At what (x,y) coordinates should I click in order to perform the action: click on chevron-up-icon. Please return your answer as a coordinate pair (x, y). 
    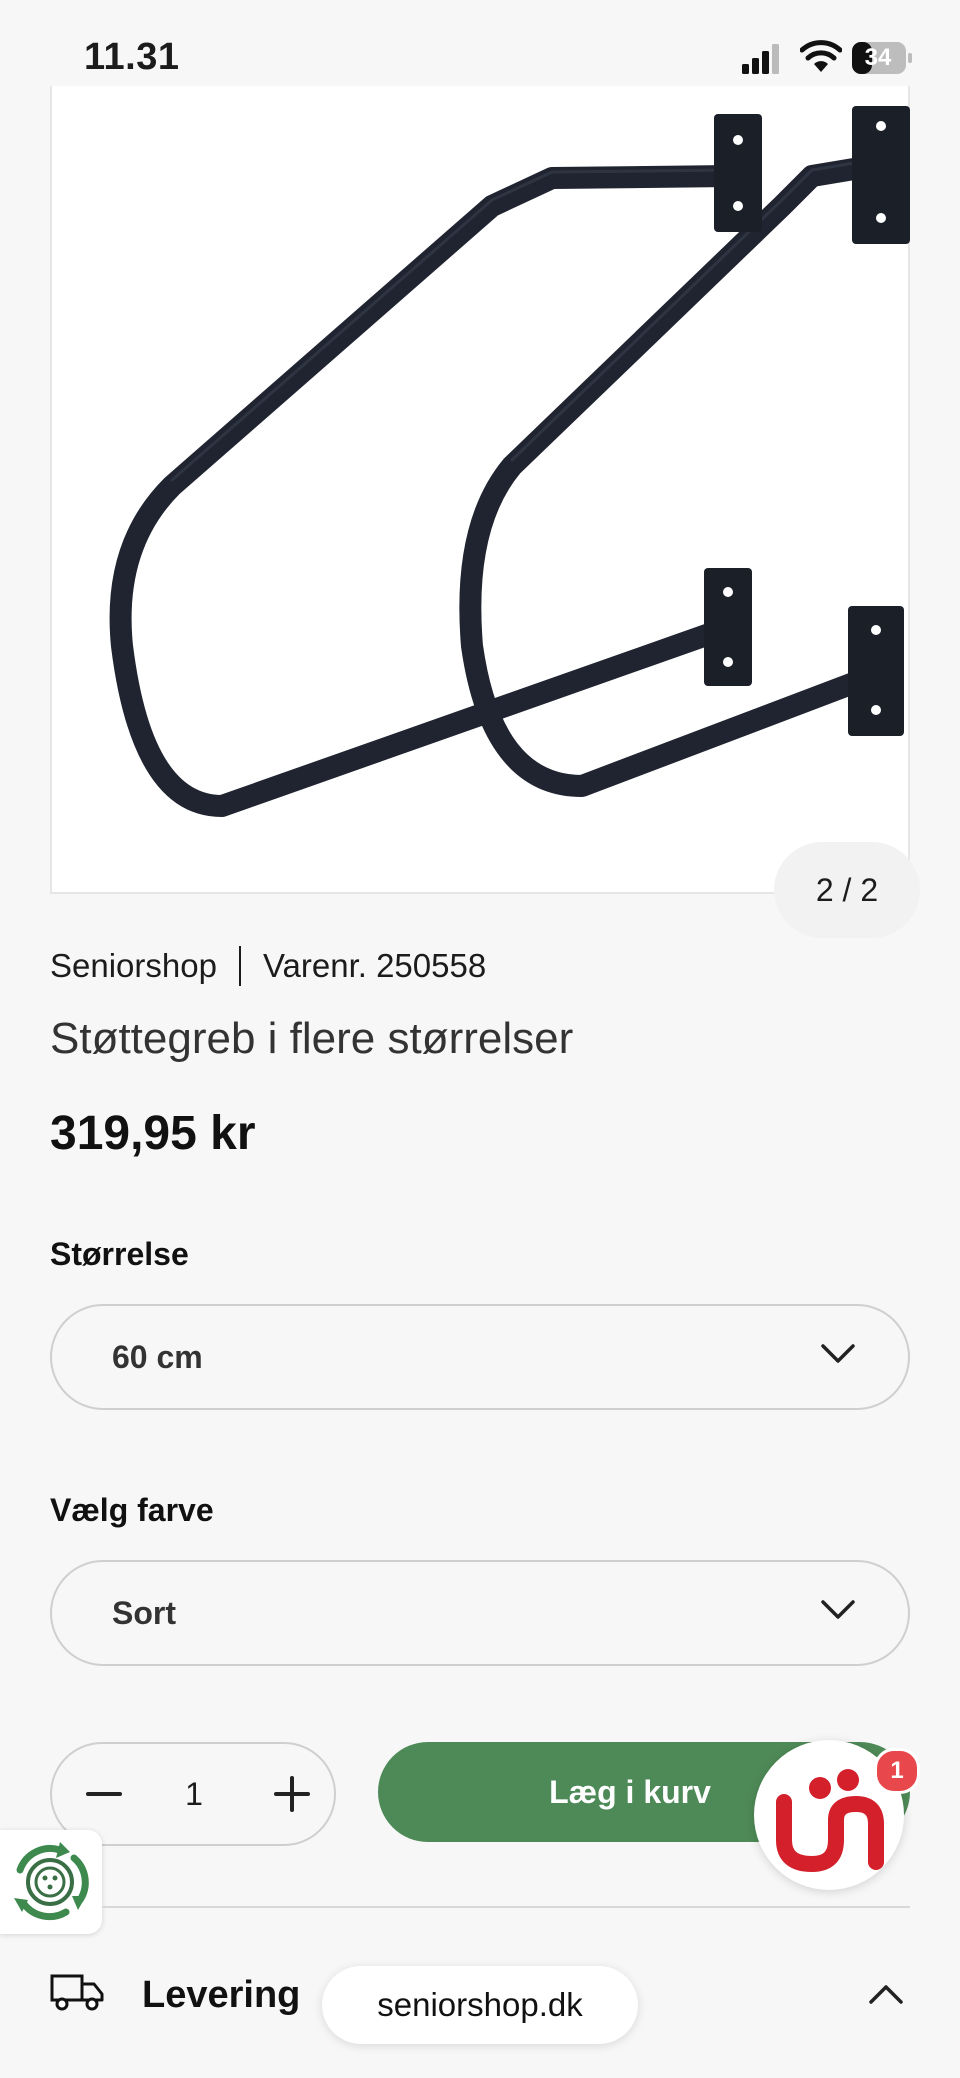
    Looking at the image, I should click on (886, 1994).